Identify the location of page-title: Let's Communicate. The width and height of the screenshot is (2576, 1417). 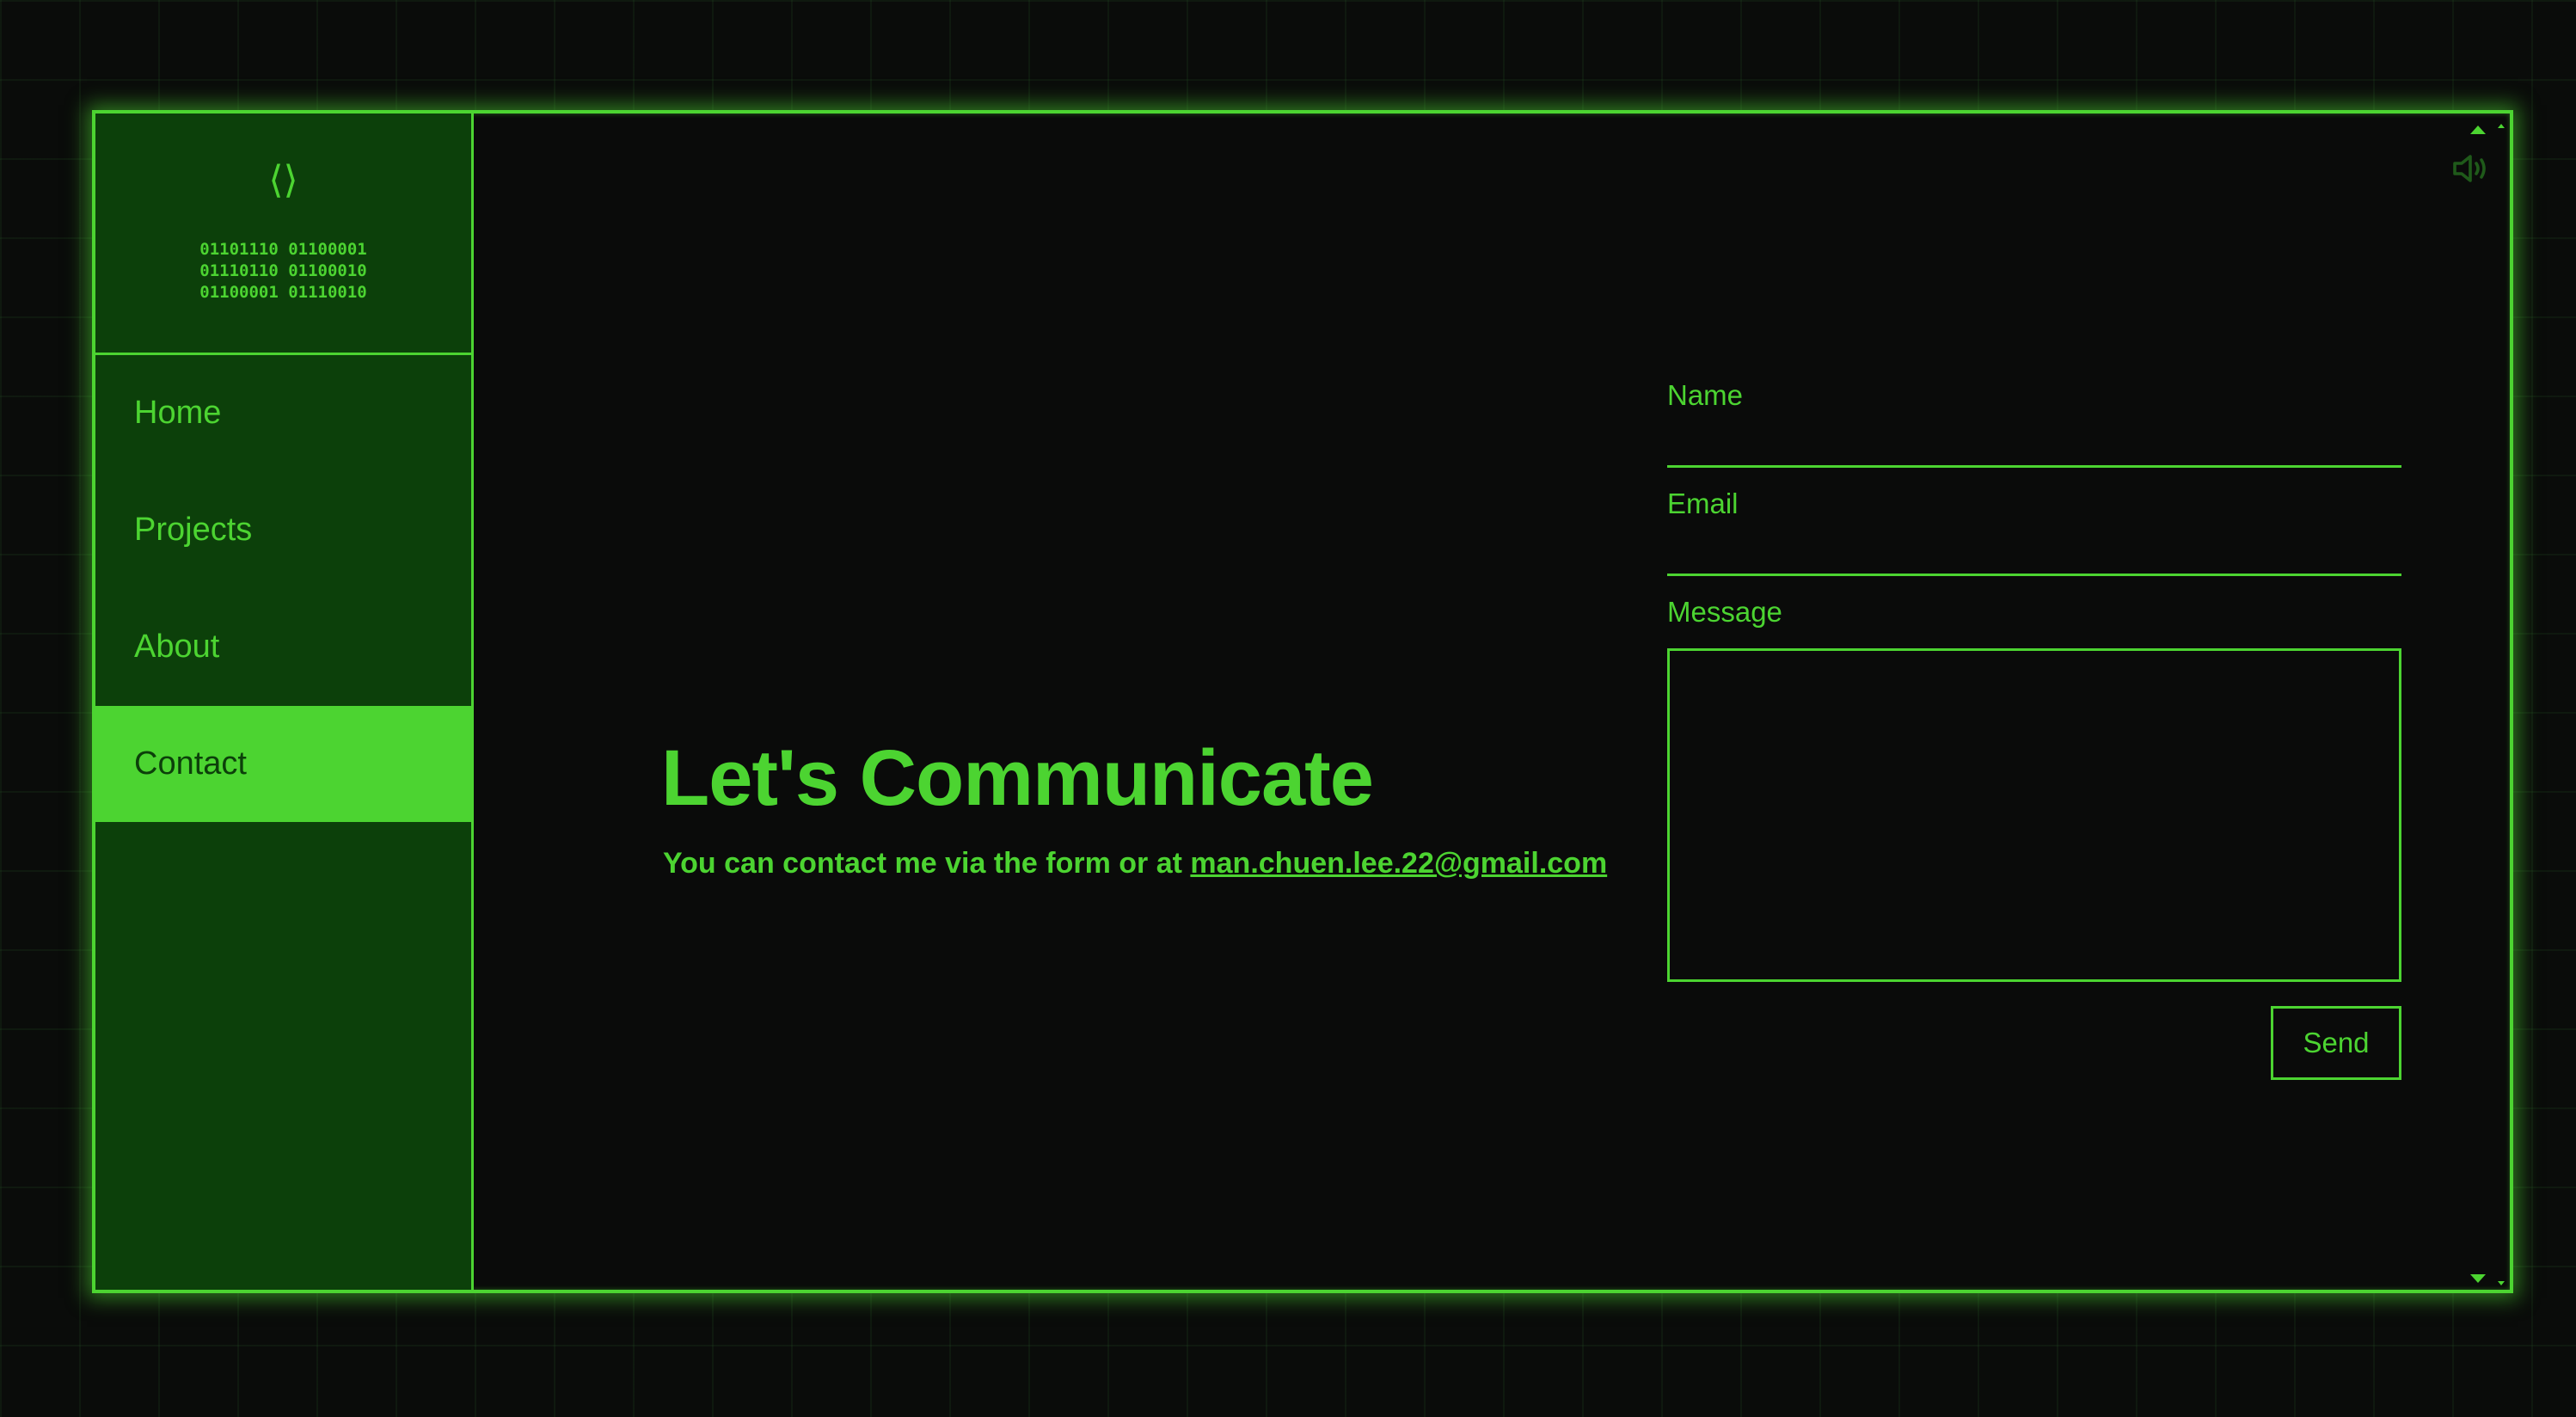
(1017, 778).